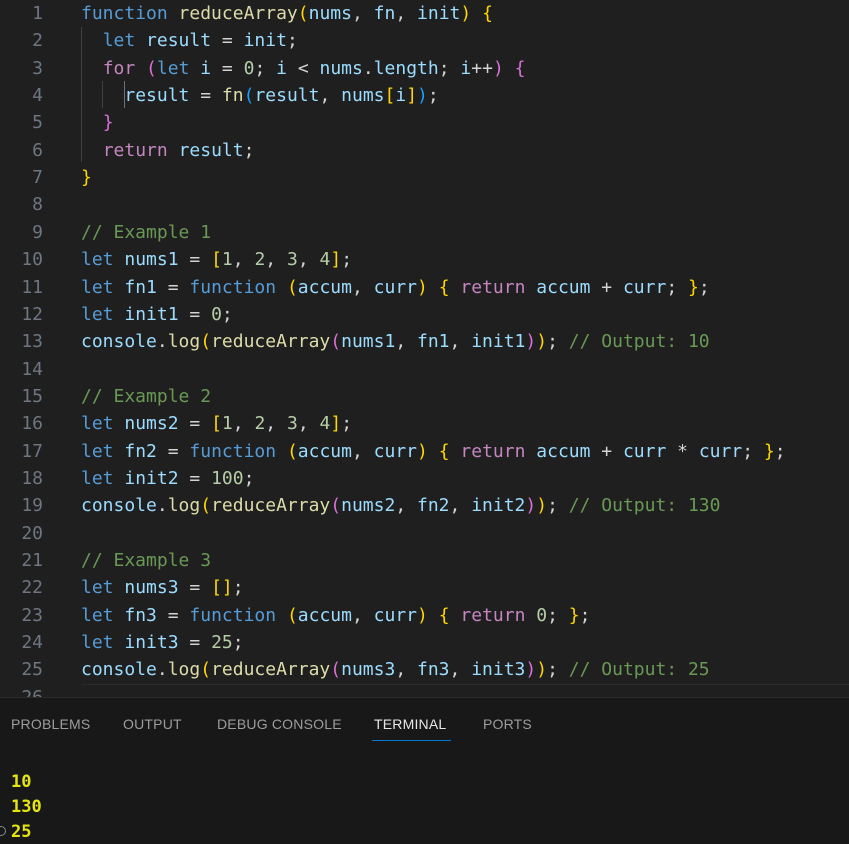  What do you see at coordinates (424, 259) in the screenshot?
I see `code-line: 10 let nums1 = [1, 2, 3, 4];` at bounding box center [424, 259].